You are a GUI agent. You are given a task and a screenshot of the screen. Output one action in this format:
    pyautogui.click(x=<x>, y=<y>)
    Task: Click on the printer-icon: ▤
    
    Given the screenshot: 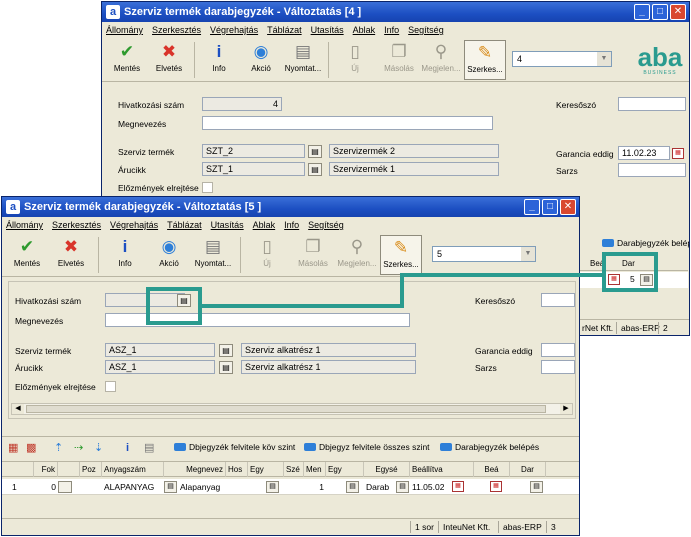 What is the action you would take?
    pyautogui.click(x=149, y=448)
    